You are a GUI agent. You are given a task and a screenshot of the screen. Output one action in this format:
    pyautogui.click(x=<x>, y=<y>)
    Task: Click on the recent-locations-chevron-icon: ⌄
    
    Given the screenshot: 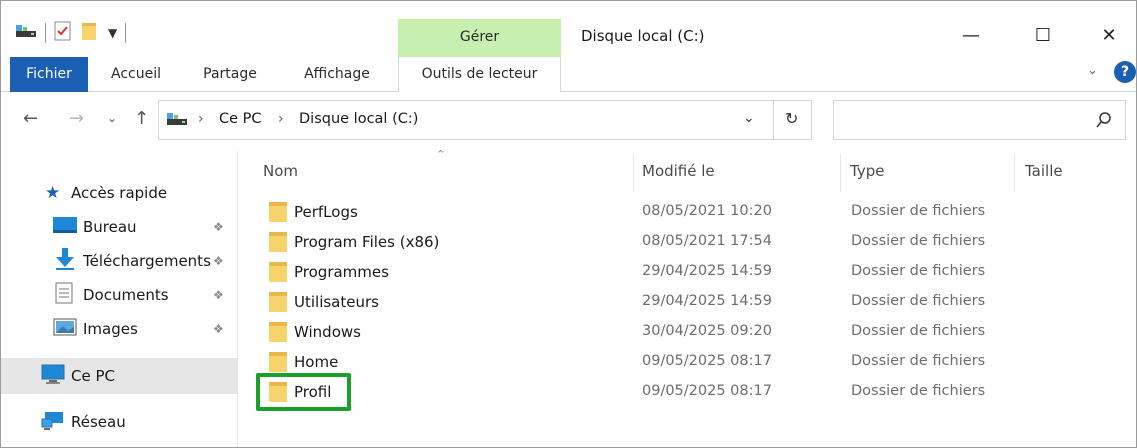 What is the action you would take?
    pyautogui.click(x=112, y=118)
    